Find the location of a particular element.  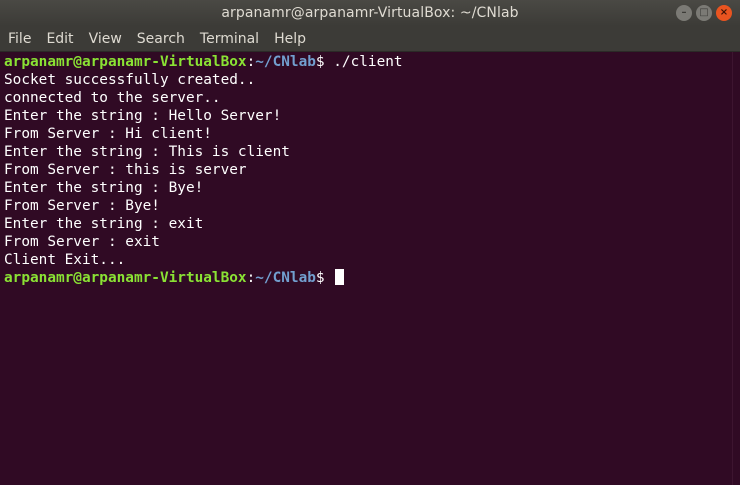

minimize-button: – is located at coordinates (684, 13).